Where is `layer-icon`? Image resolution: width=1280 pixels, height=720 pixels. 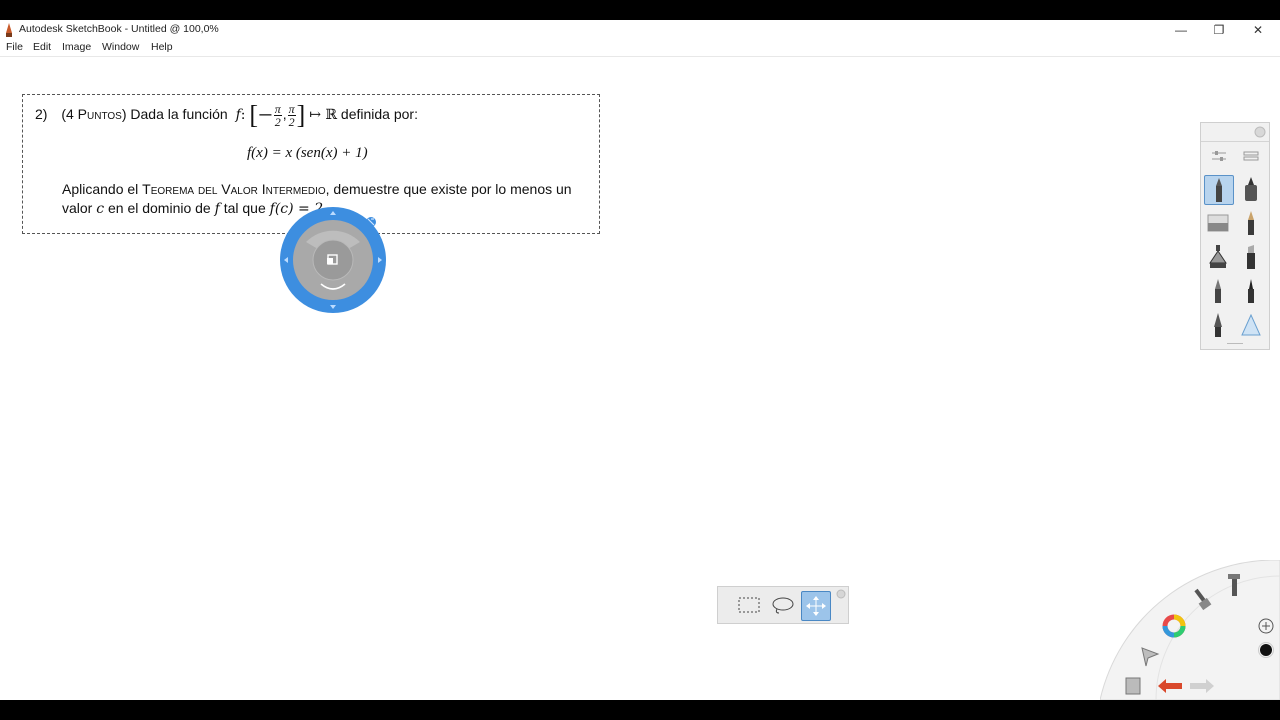
layer-icon is located at coordinates (1133, 686).